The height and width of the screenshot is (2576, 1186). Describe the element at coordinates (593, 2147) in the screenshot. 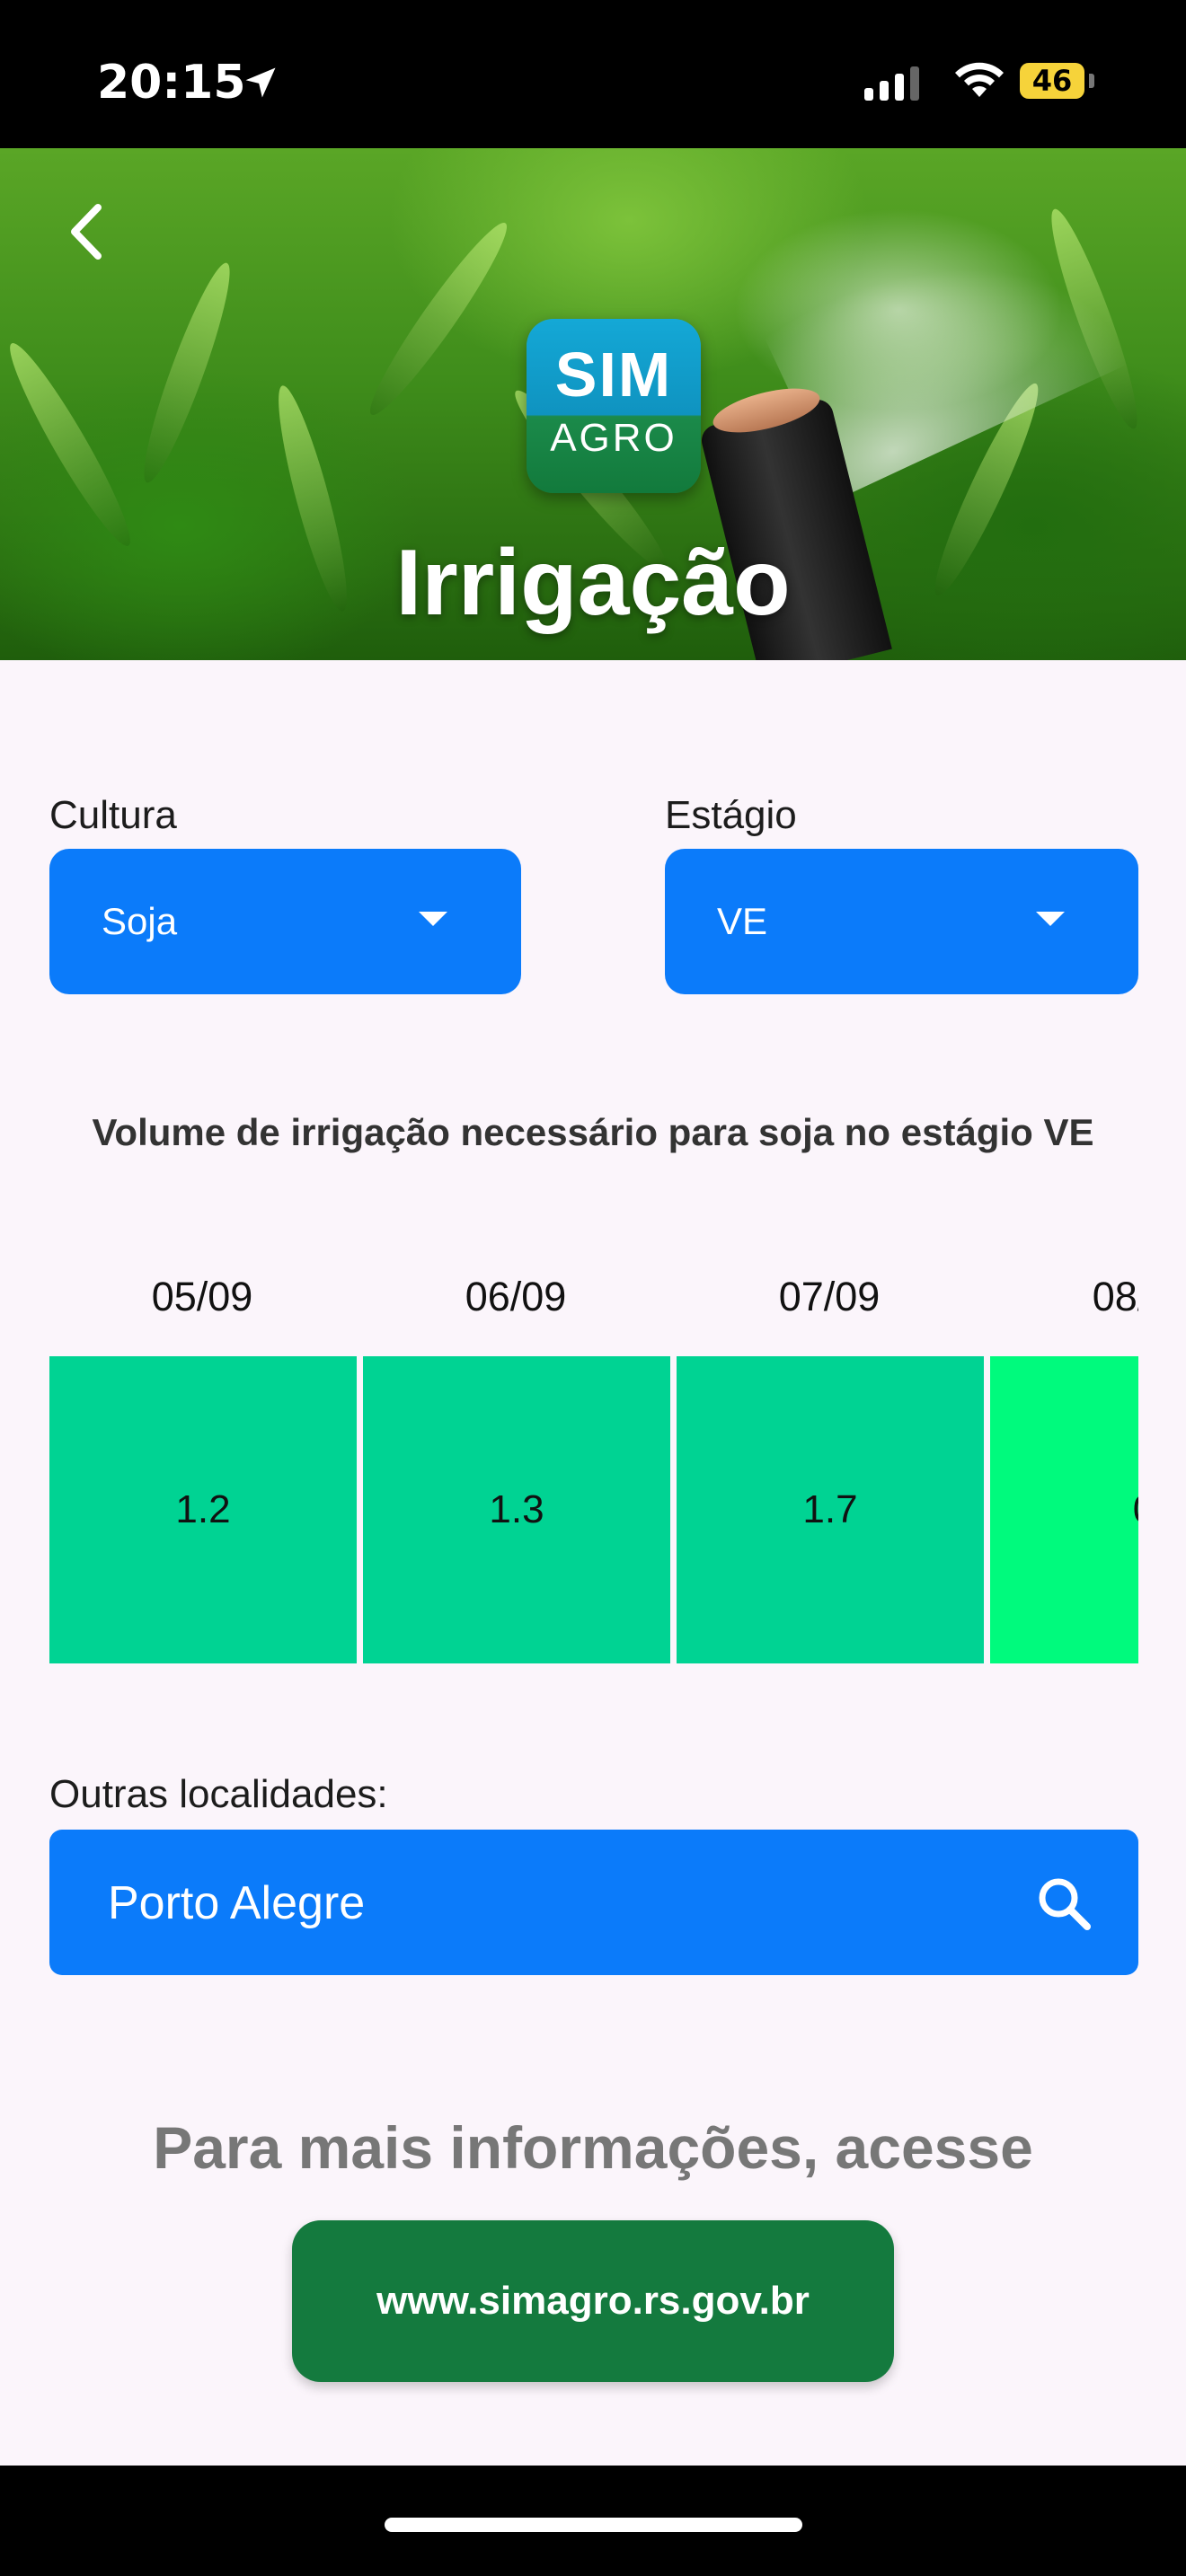

I see `more-info-text: Para mais informações, acesse` at that location.